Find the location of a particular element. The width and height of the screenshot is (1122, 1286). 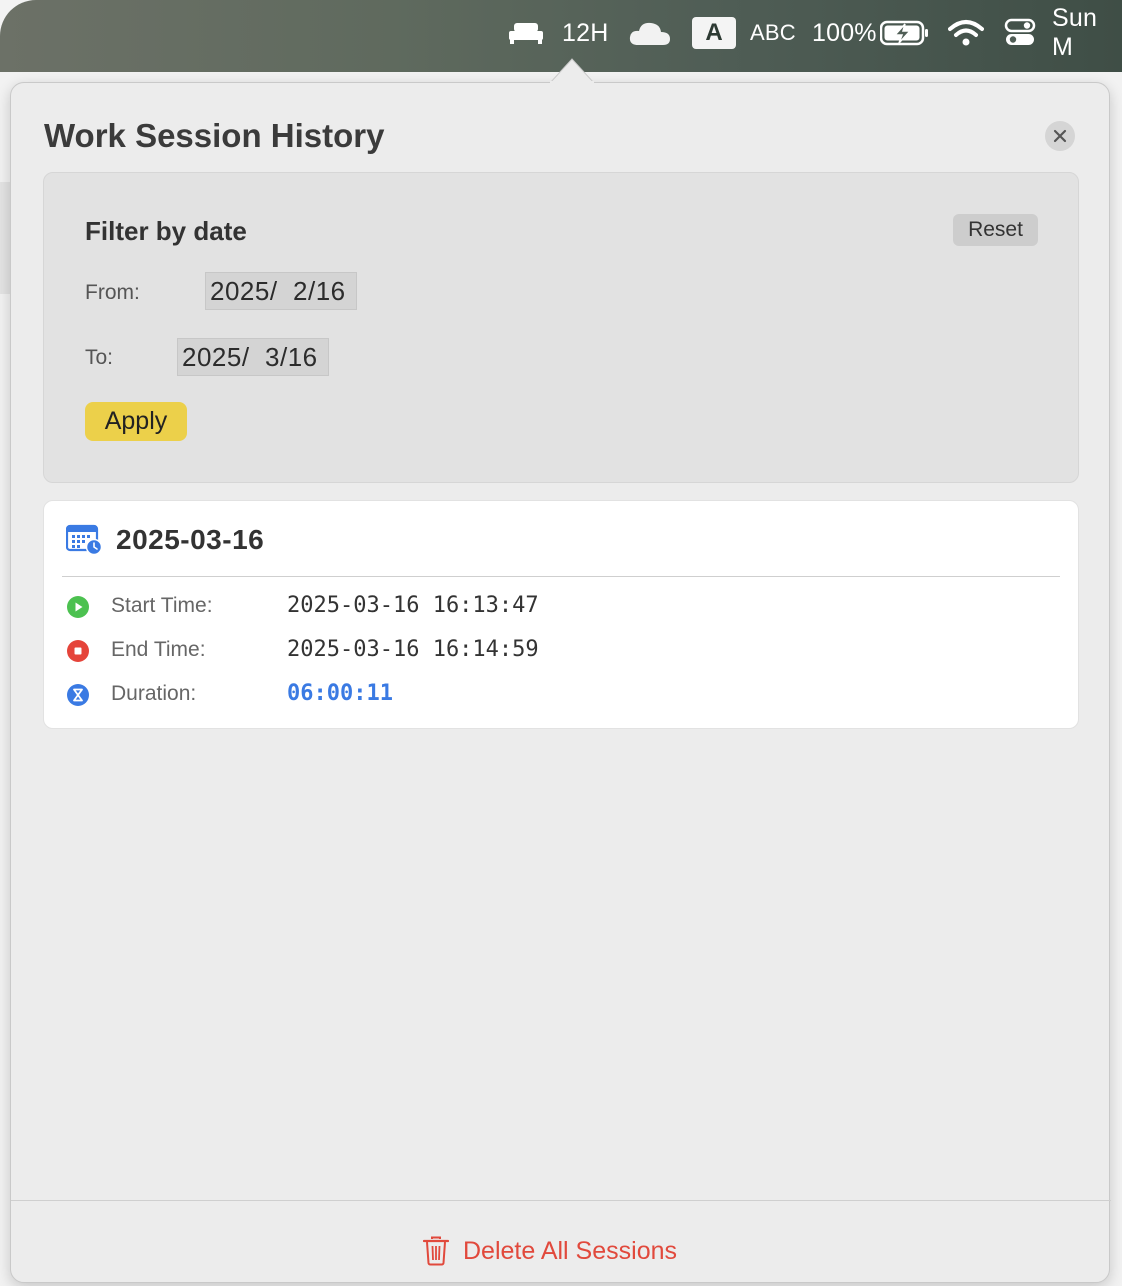

to-label: To: is located at coordinates (99, 357).